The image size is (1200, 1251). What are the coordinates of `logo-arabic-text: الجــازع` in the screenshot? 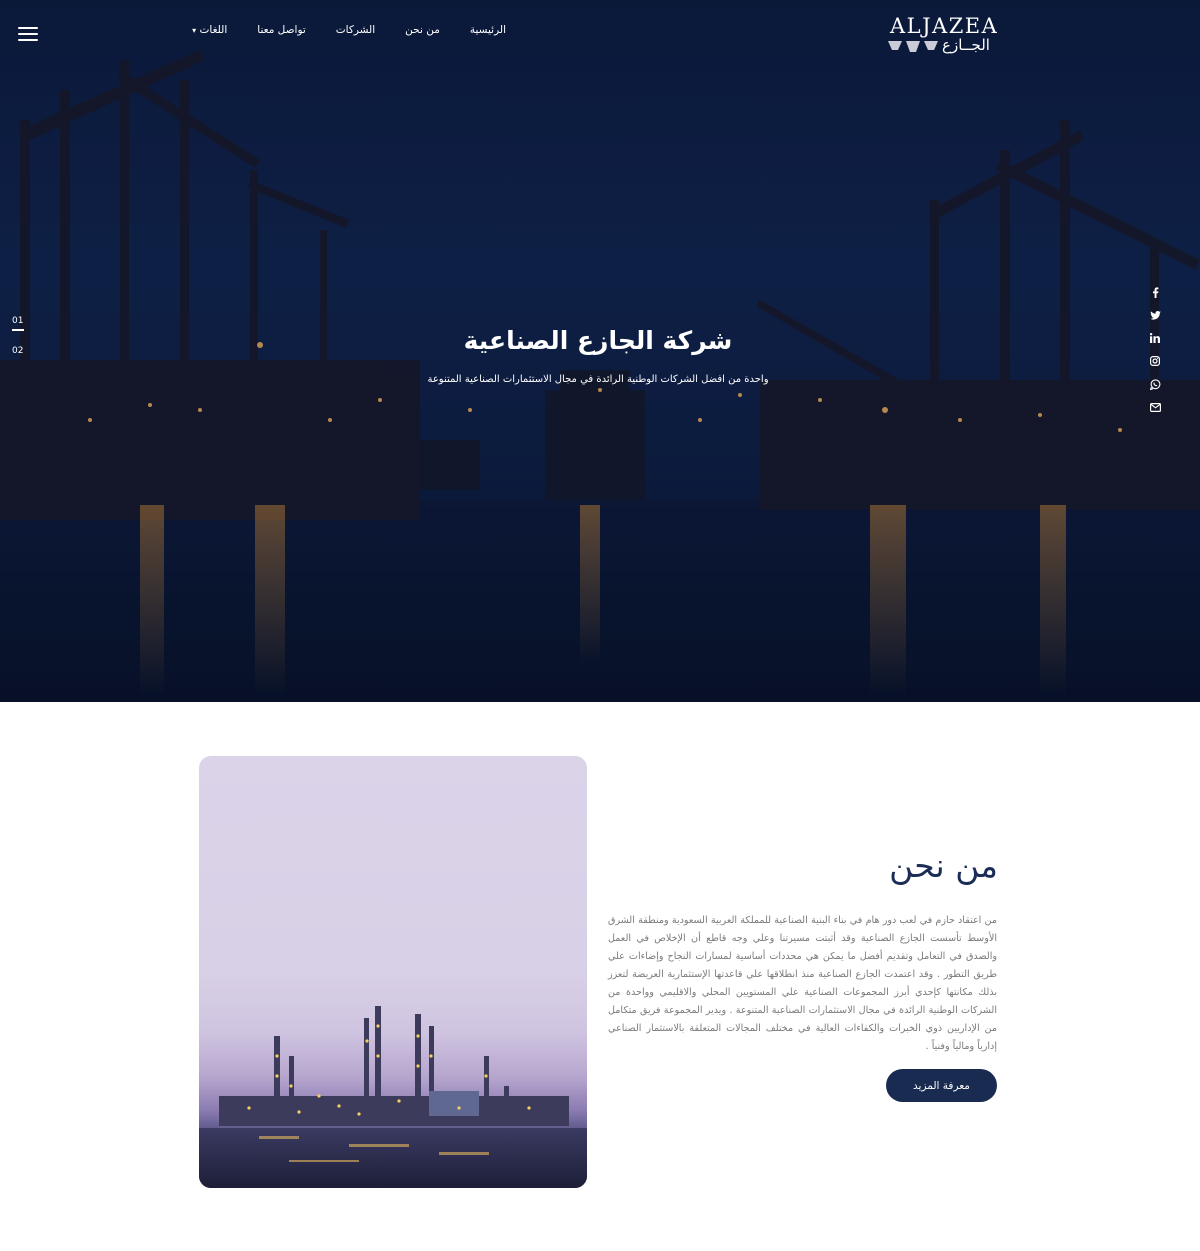 It's located at (966, 45).